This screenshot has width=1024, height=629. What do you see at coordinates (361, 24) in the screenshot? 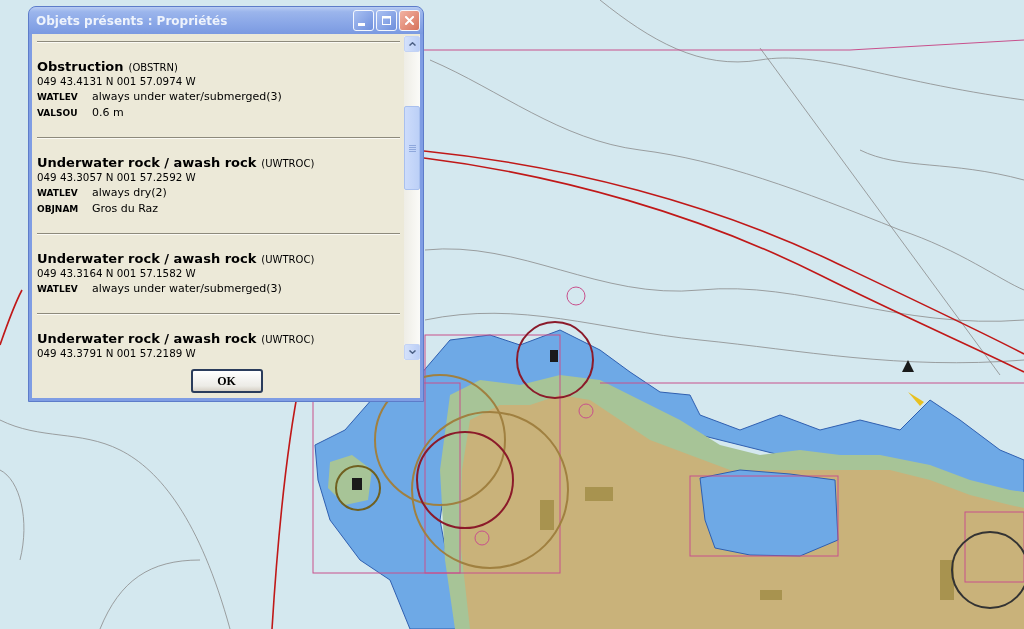
I see `minimize-icon` at bounding box center [361, 24].